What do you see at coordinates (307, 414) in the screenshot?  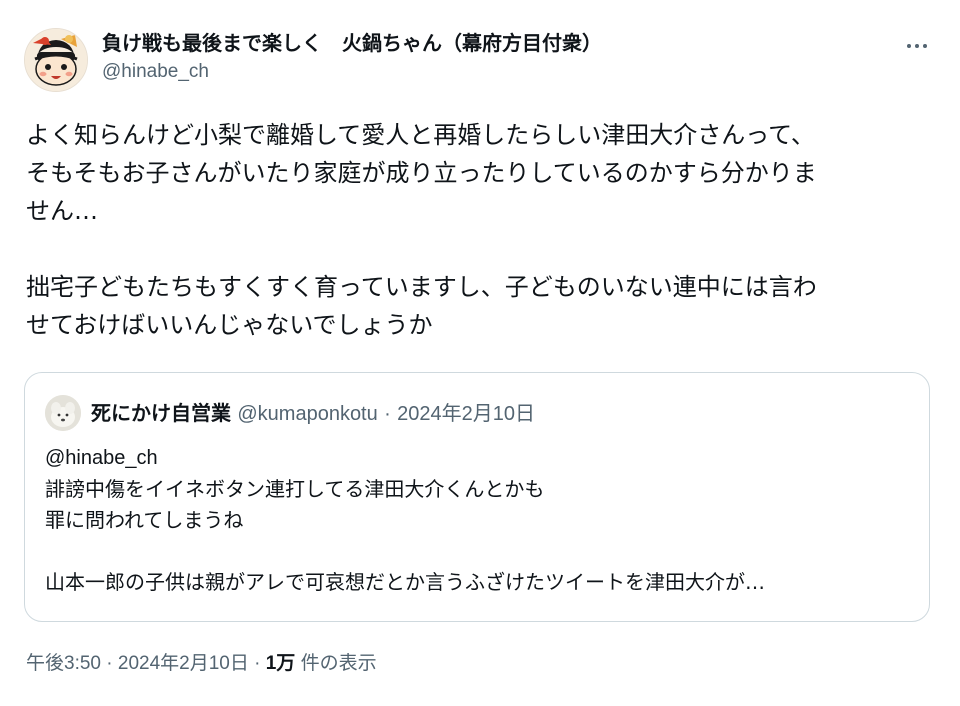 I see `quoted-author-handle: @kumaponkotu` at bounding box center [307, 414].